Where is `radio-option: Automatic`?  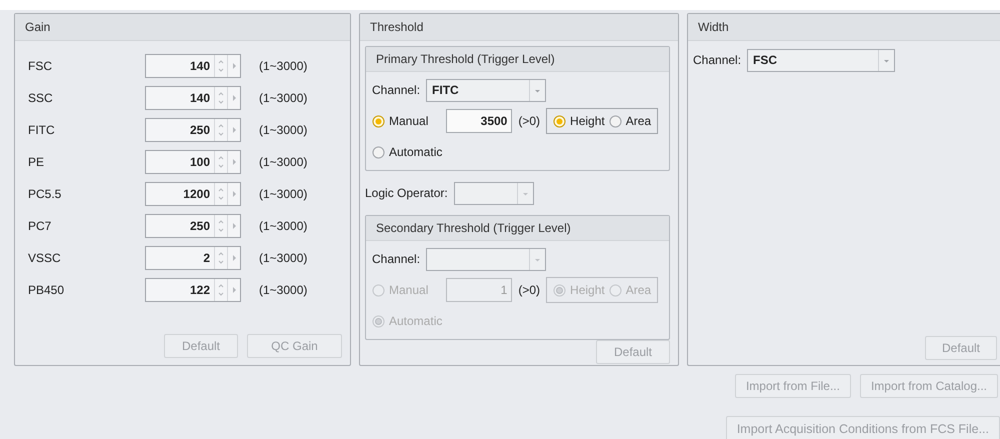
radio-option: Automatic is located at coordinates (407, 152).